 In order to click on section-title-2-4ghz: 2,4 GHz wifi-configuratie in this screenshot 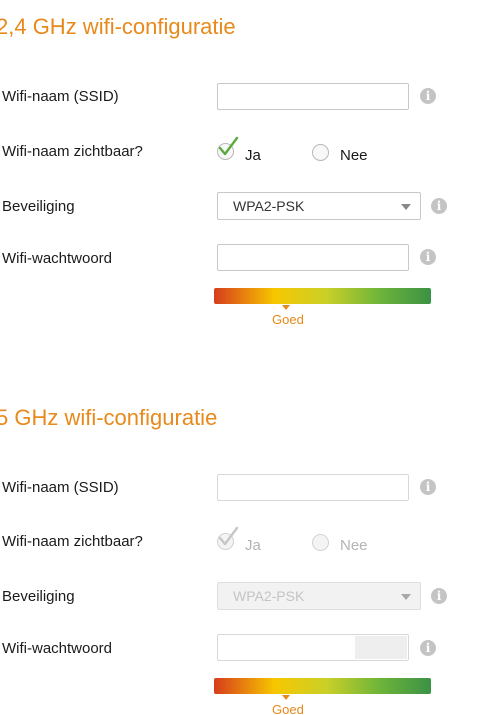, I will do `click(118, 26)`.